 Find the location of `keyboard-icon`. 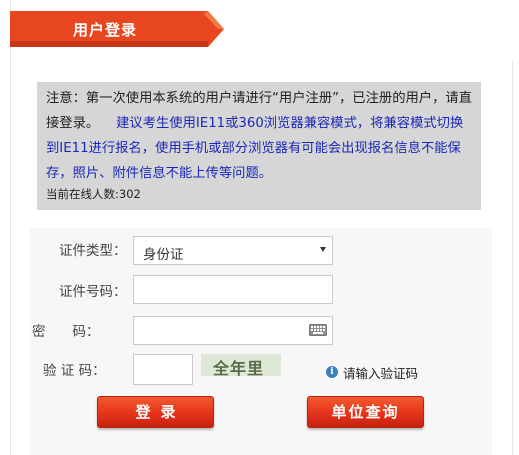

keyboard-icon is located at coordinates (318, 330).